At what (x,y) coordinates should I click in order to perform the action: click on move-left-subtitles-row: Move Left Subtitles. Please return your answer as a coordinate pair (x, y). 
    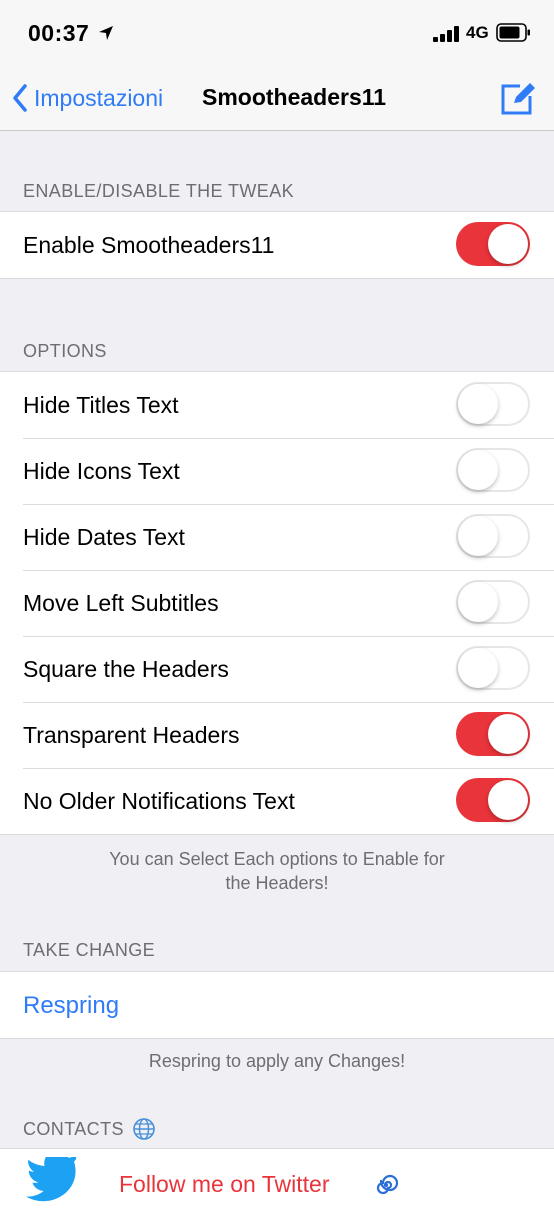
    Looking at the image, I should click on (277, 603).